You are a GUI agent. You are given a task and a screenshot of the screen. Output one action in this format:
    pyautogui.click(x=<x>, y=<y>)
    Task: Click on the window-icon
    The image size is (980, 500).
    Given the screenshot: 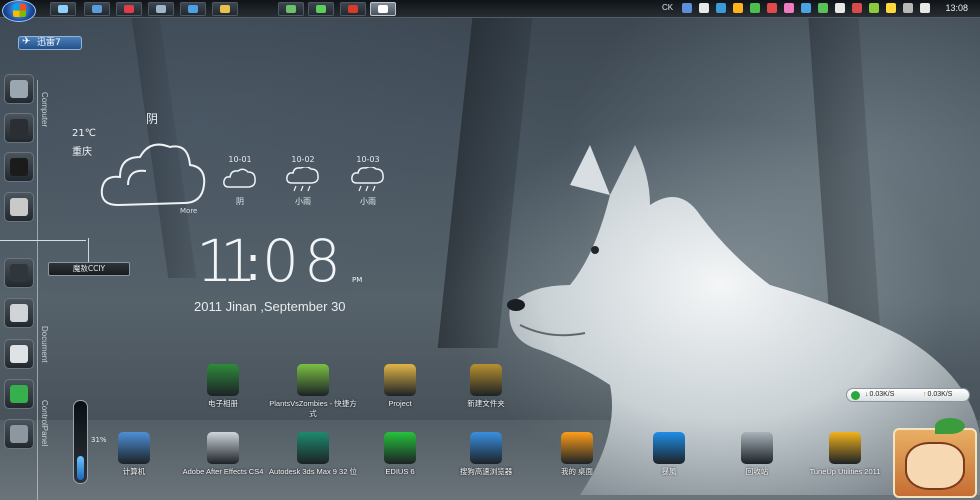 What is the action you would take?
    pyautogui.click(x=161, y=9)
    